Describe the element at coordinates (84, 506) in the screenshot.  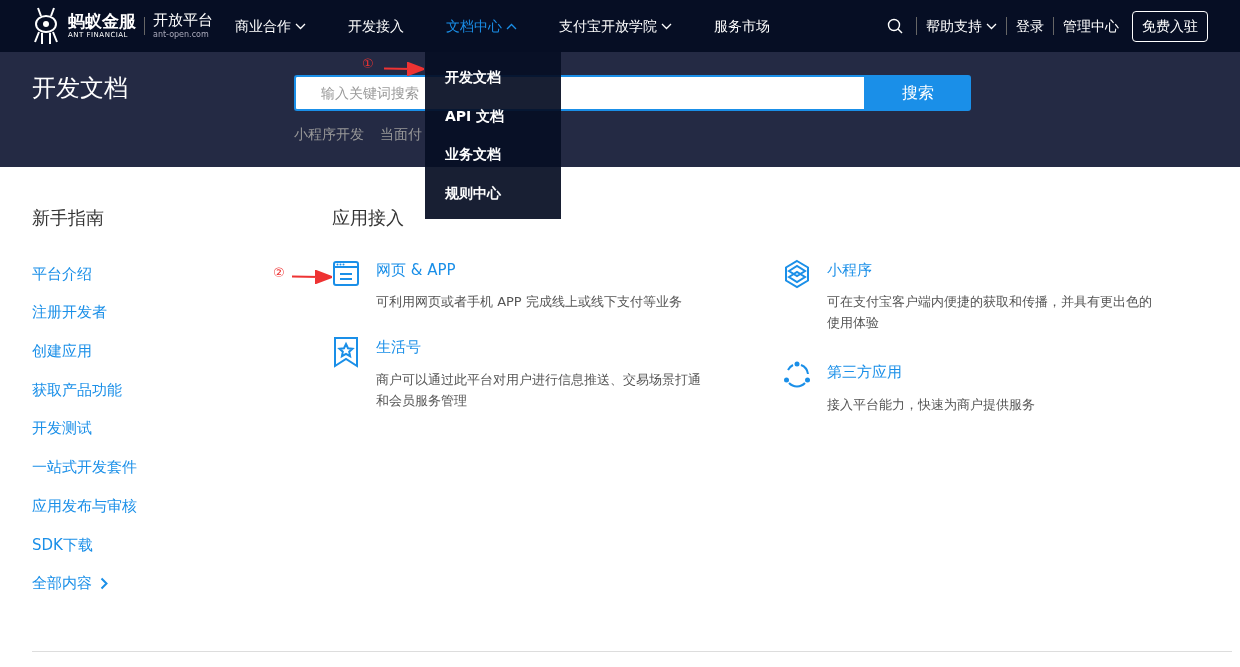
I see `guide-link: 应用发布与审核` at that location.